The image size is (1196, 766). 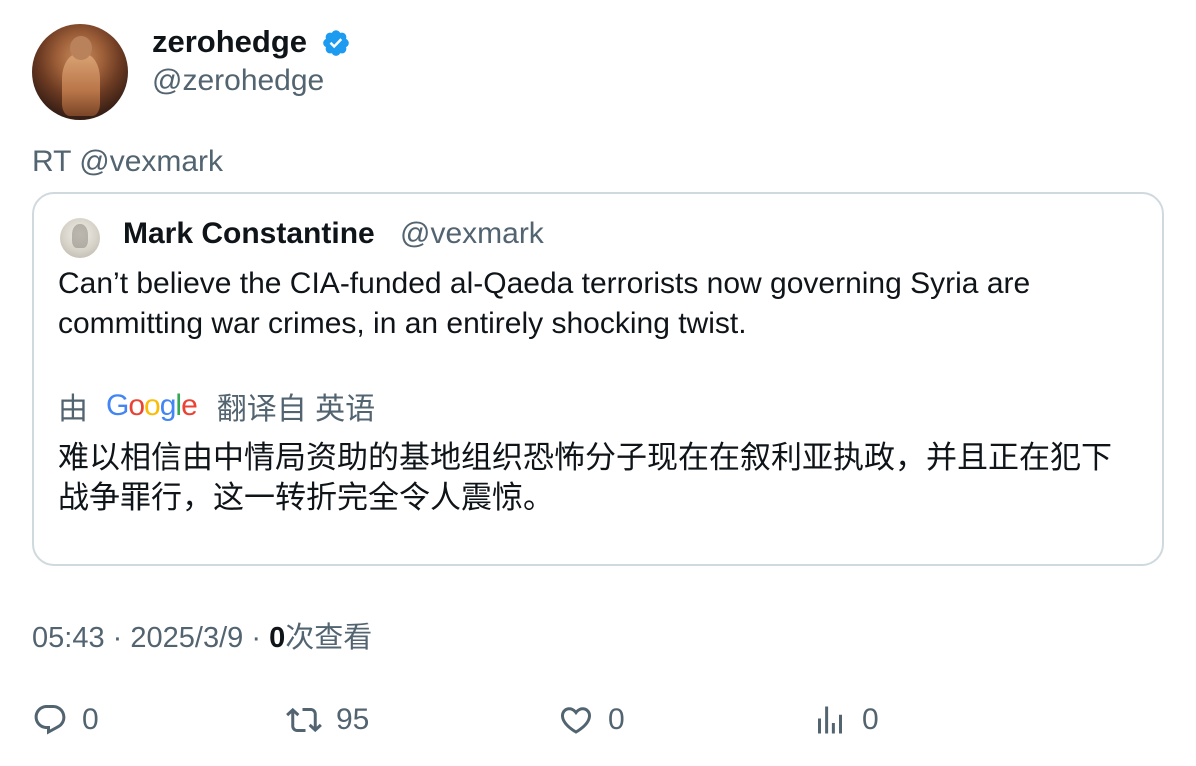 I want to click on avatar-figure, so click(x=81, y=85).